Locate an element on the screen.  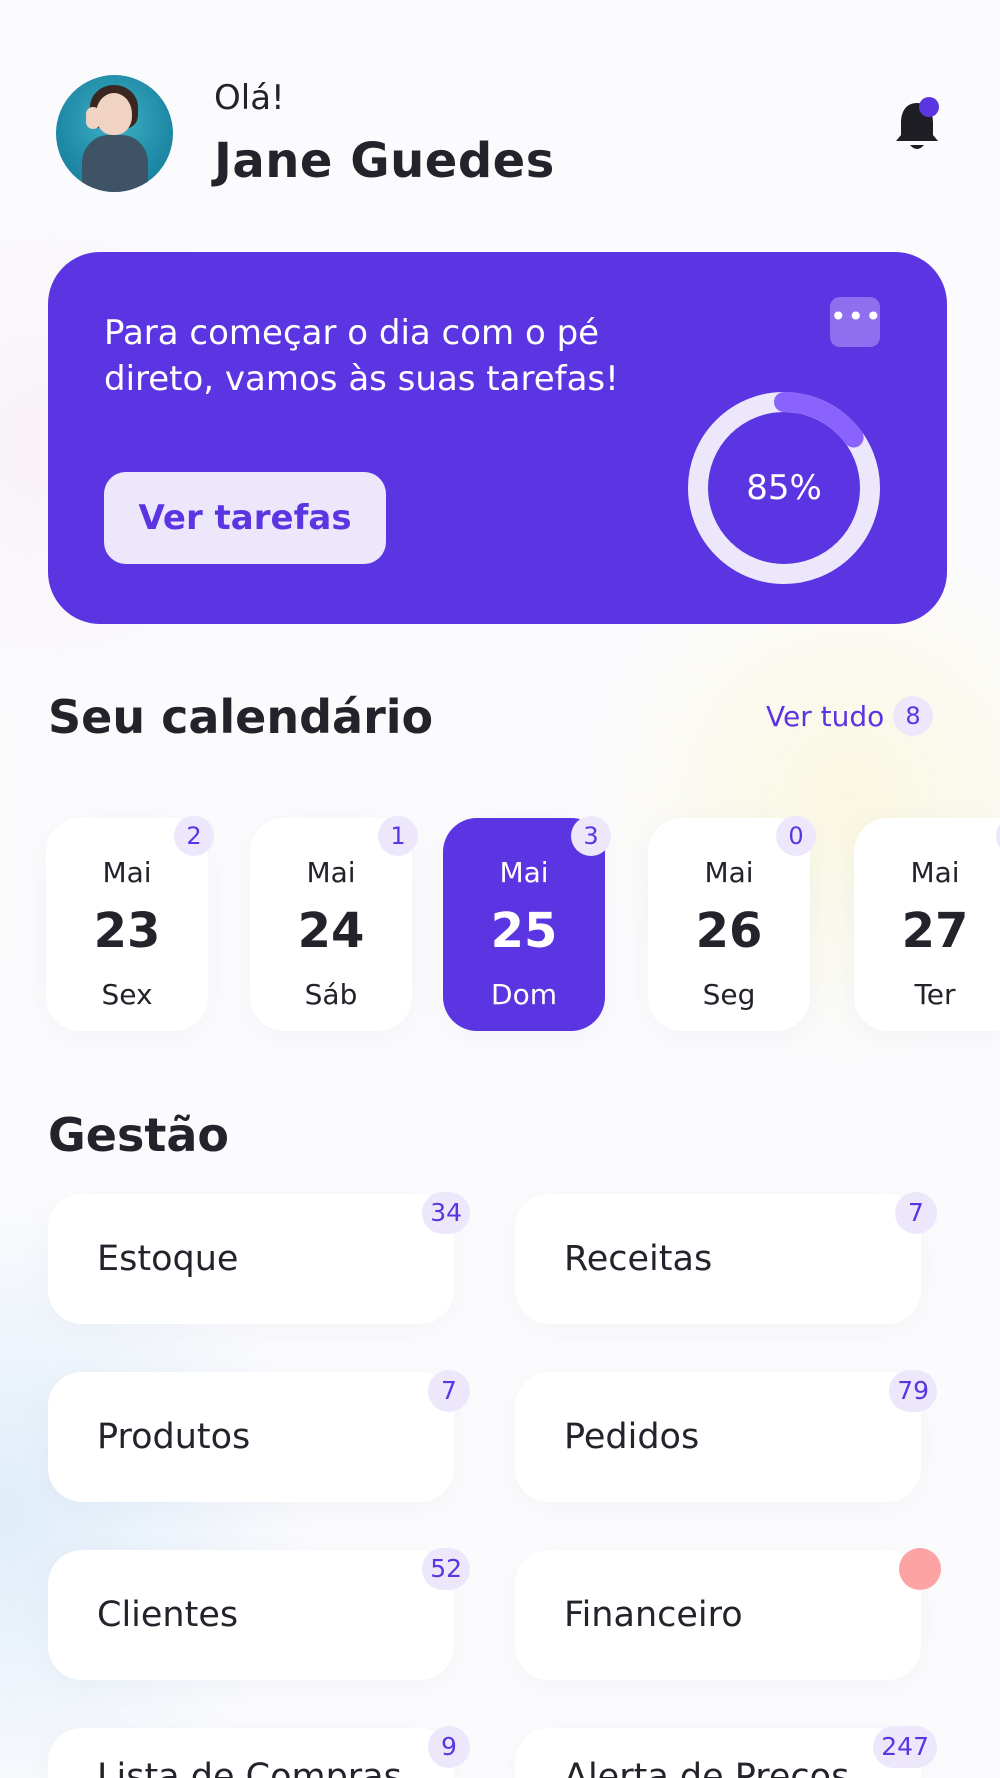
tile-produtos: Produtos 7 is located at coordinates (259, 1436).